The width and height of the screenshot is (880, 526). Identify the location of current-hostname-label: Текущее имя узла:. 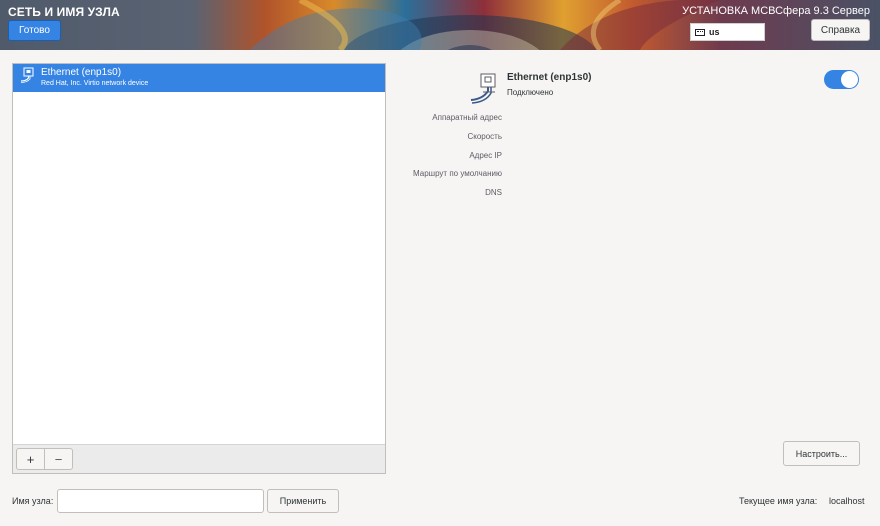
(778, 501).